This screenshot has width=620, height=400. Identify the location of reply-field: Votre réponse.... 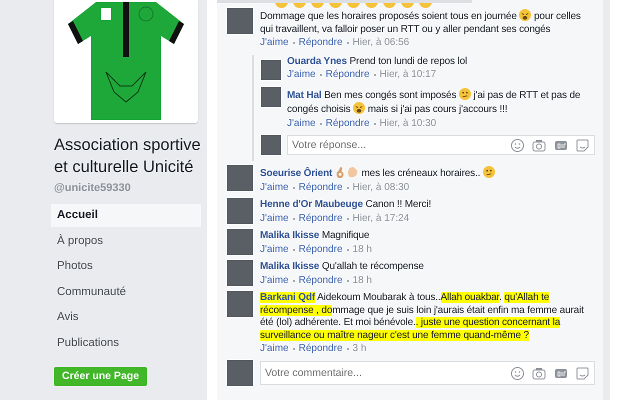
(441, 145).